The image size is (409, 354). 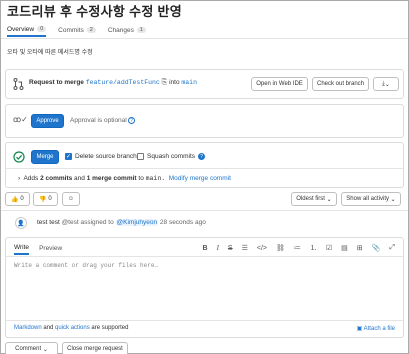 What do you see at coordinates (123, 82) in the screenshot?
I see `source-branch: feature/addTestFunc` at bounding box center [123, 82].